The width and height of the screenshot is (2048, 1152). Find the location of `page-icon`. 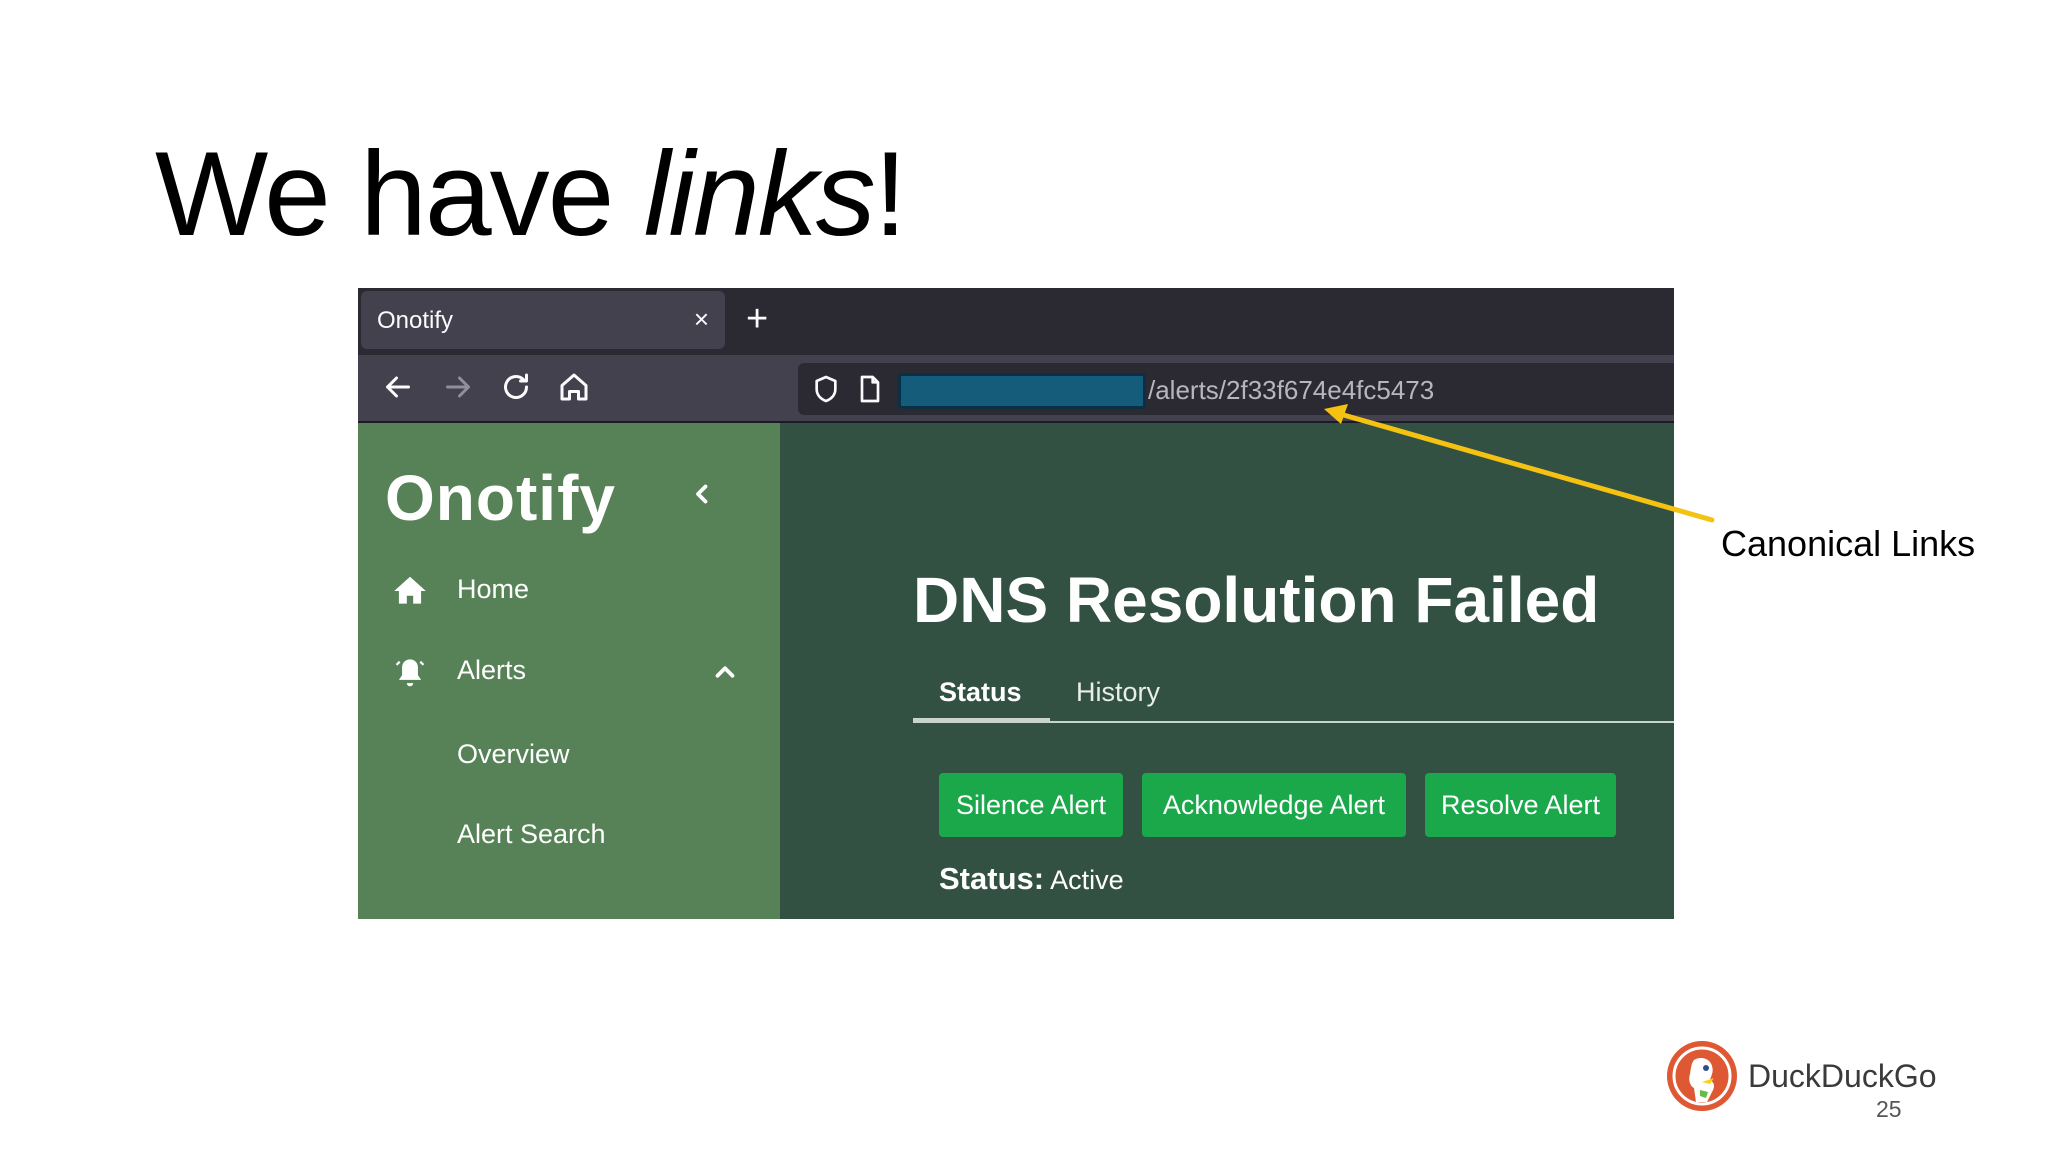

page-icon is located at coordinates (870, 389).